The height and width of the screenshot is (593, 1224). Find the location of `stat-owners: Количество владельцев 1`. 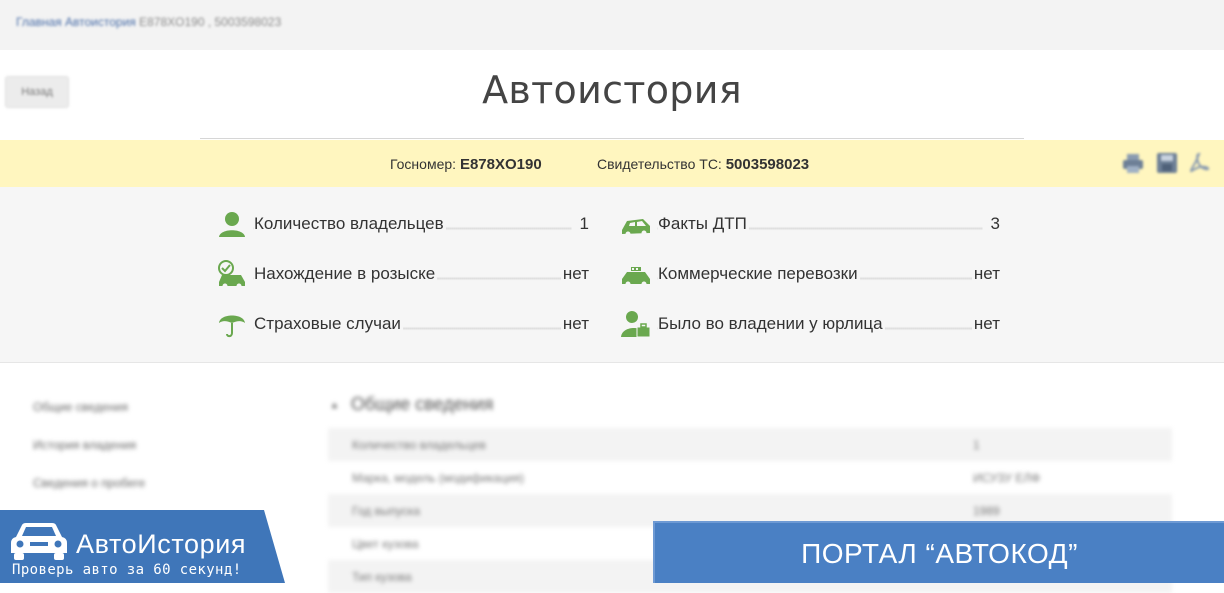

stat-owners: Количество владельцев 1 is located at coordinates (403, 224).